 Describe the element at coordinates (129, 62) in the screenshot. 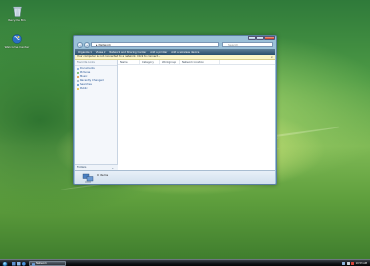

I see `column-header-name: Name` at that location.